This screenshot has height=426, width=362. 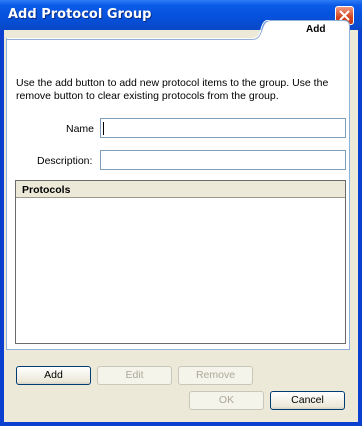 What do you see at coordinates (46, 190) in the screenshot?
I see `protocols-header-label: Protocols` at bounding box center [46, 190].